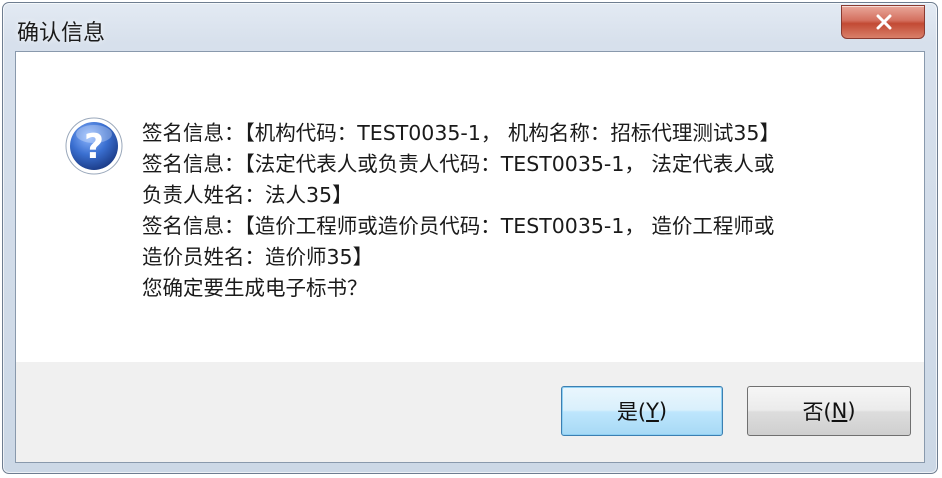  What do you see at coordinates (839, 411) in the screenshot?
I see `no-accelerator: N` at bounding box center [839, 411].